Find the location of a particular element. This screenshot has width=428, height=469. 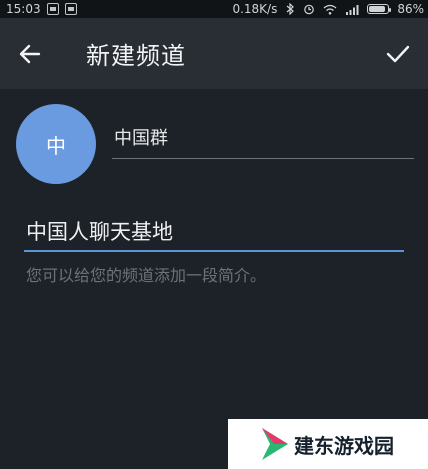

site-watermark: 建东游戏园 is located at coordinates (328, 444).